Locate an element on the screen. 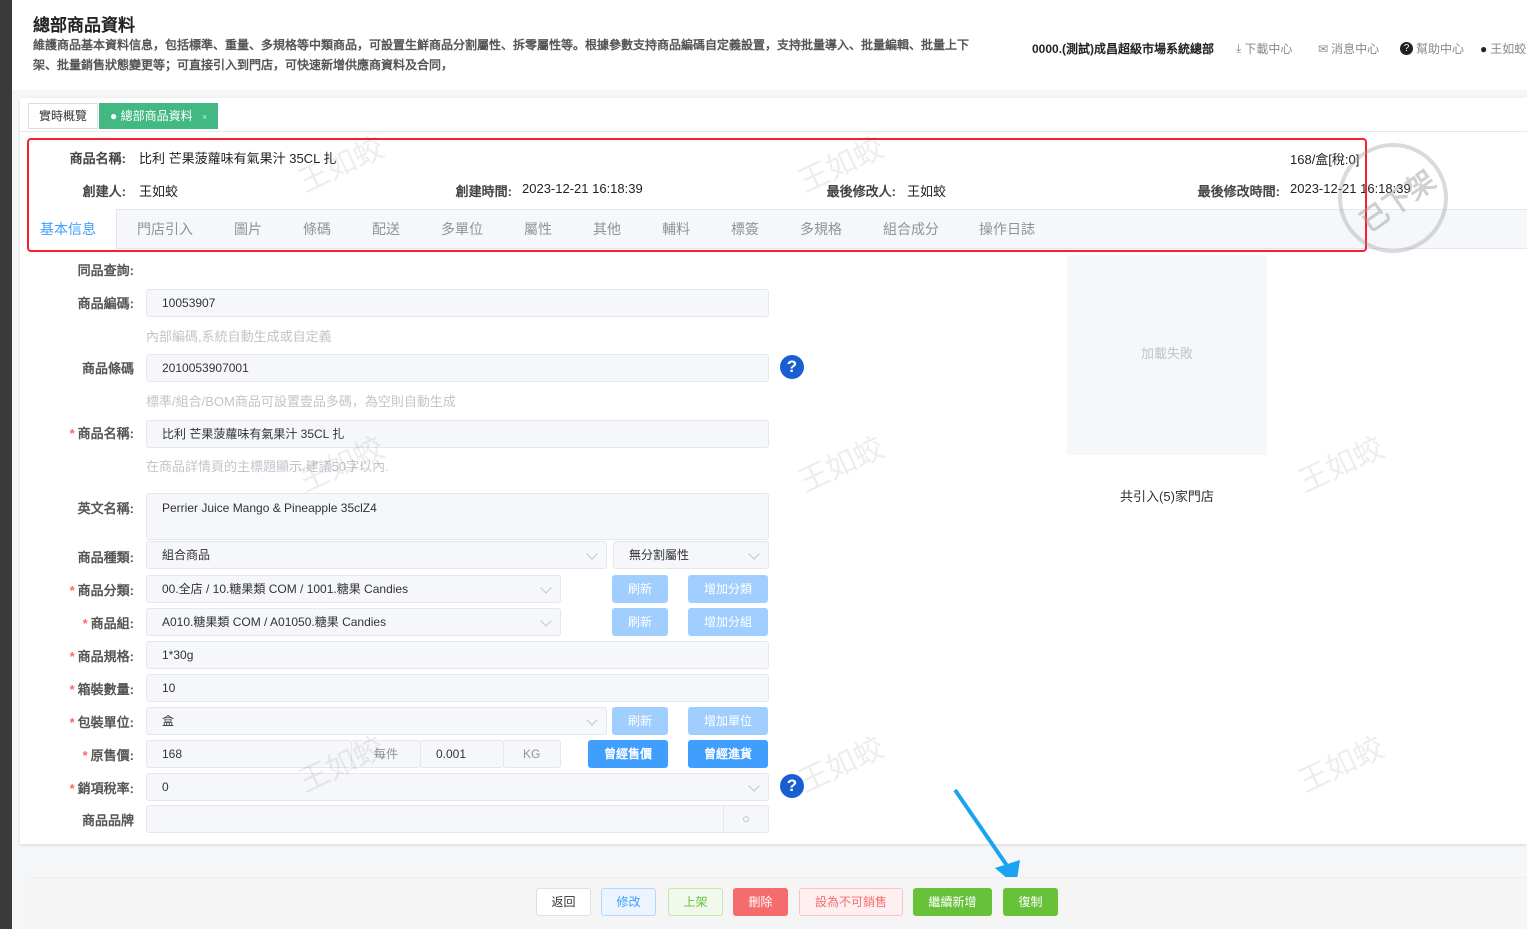 The height and width of the screenshot is (929, 1527). add-unit-button: 增加單位 is located at coordinates (728, 721).